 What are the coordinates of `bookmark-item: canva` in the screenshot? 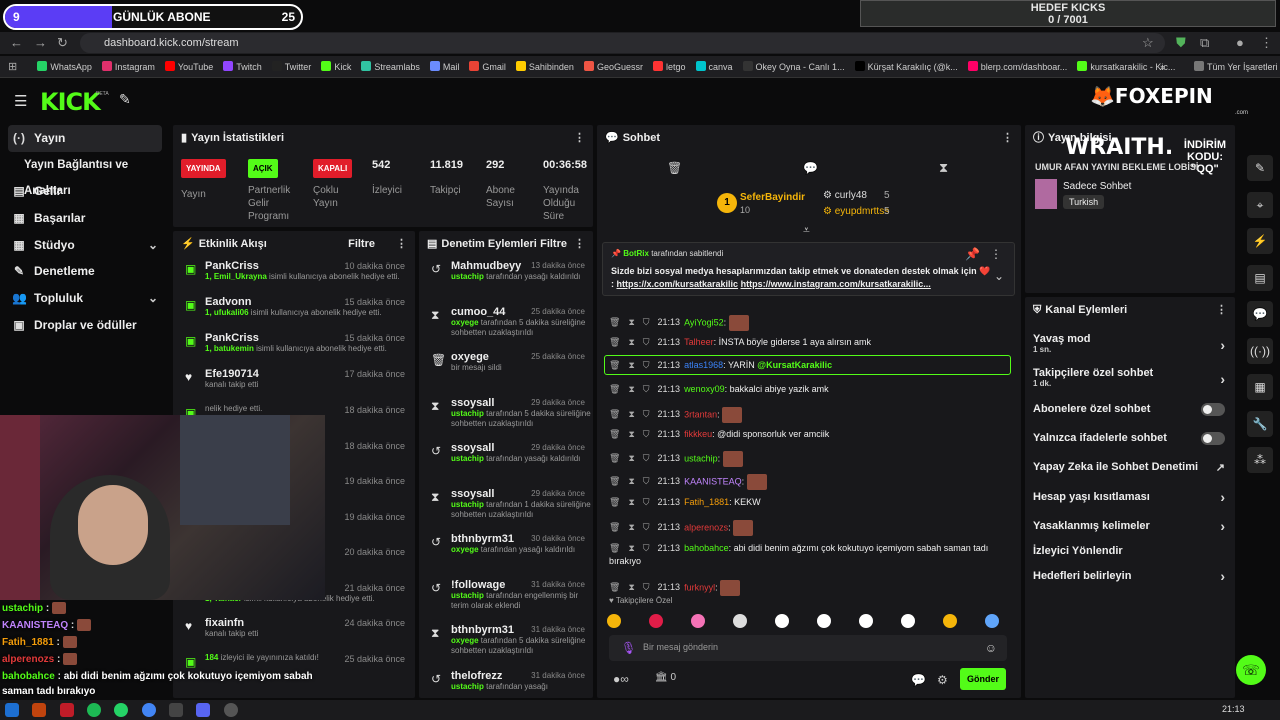 It's located at (714, 66).